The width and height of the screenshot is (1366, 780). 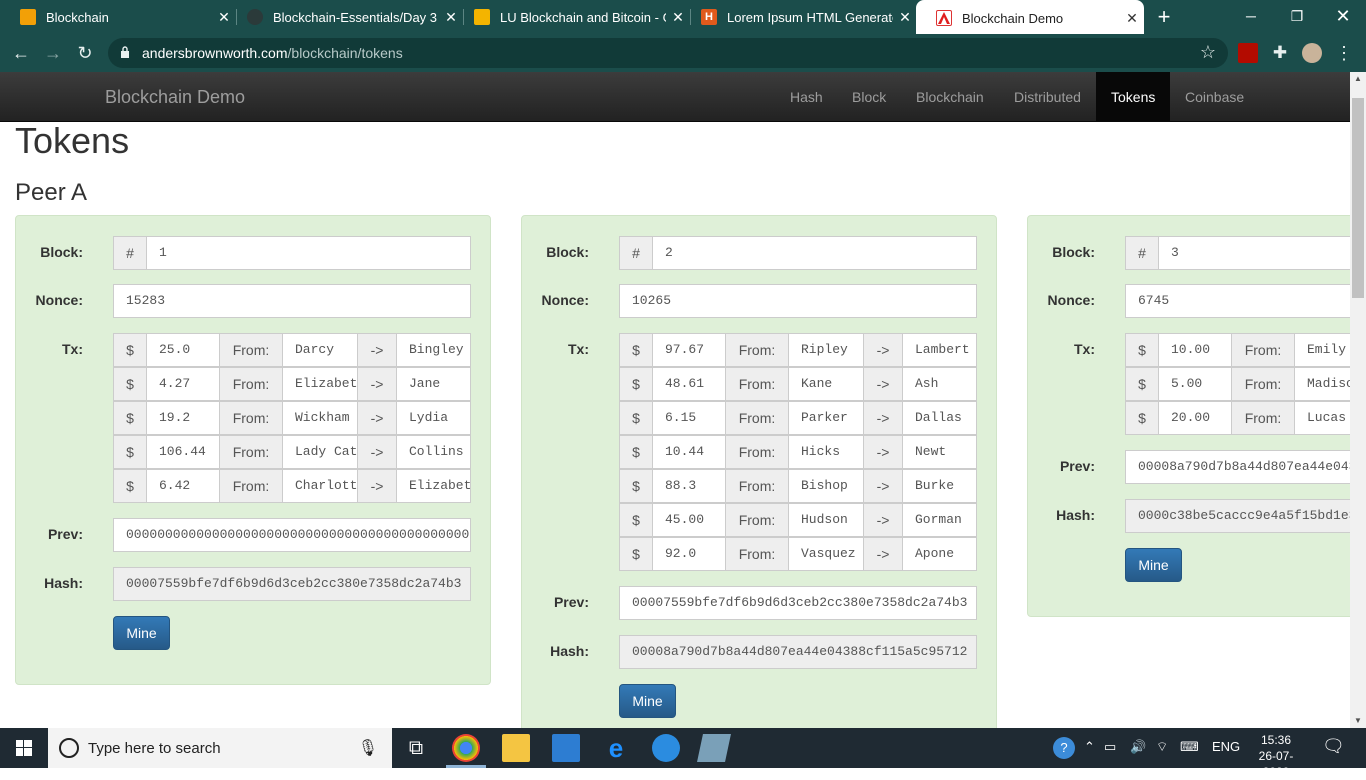 What do you see at coordinates (714, 748) in the screenshot?
I see `notes-app-icon` at bounding box center [714, 748].